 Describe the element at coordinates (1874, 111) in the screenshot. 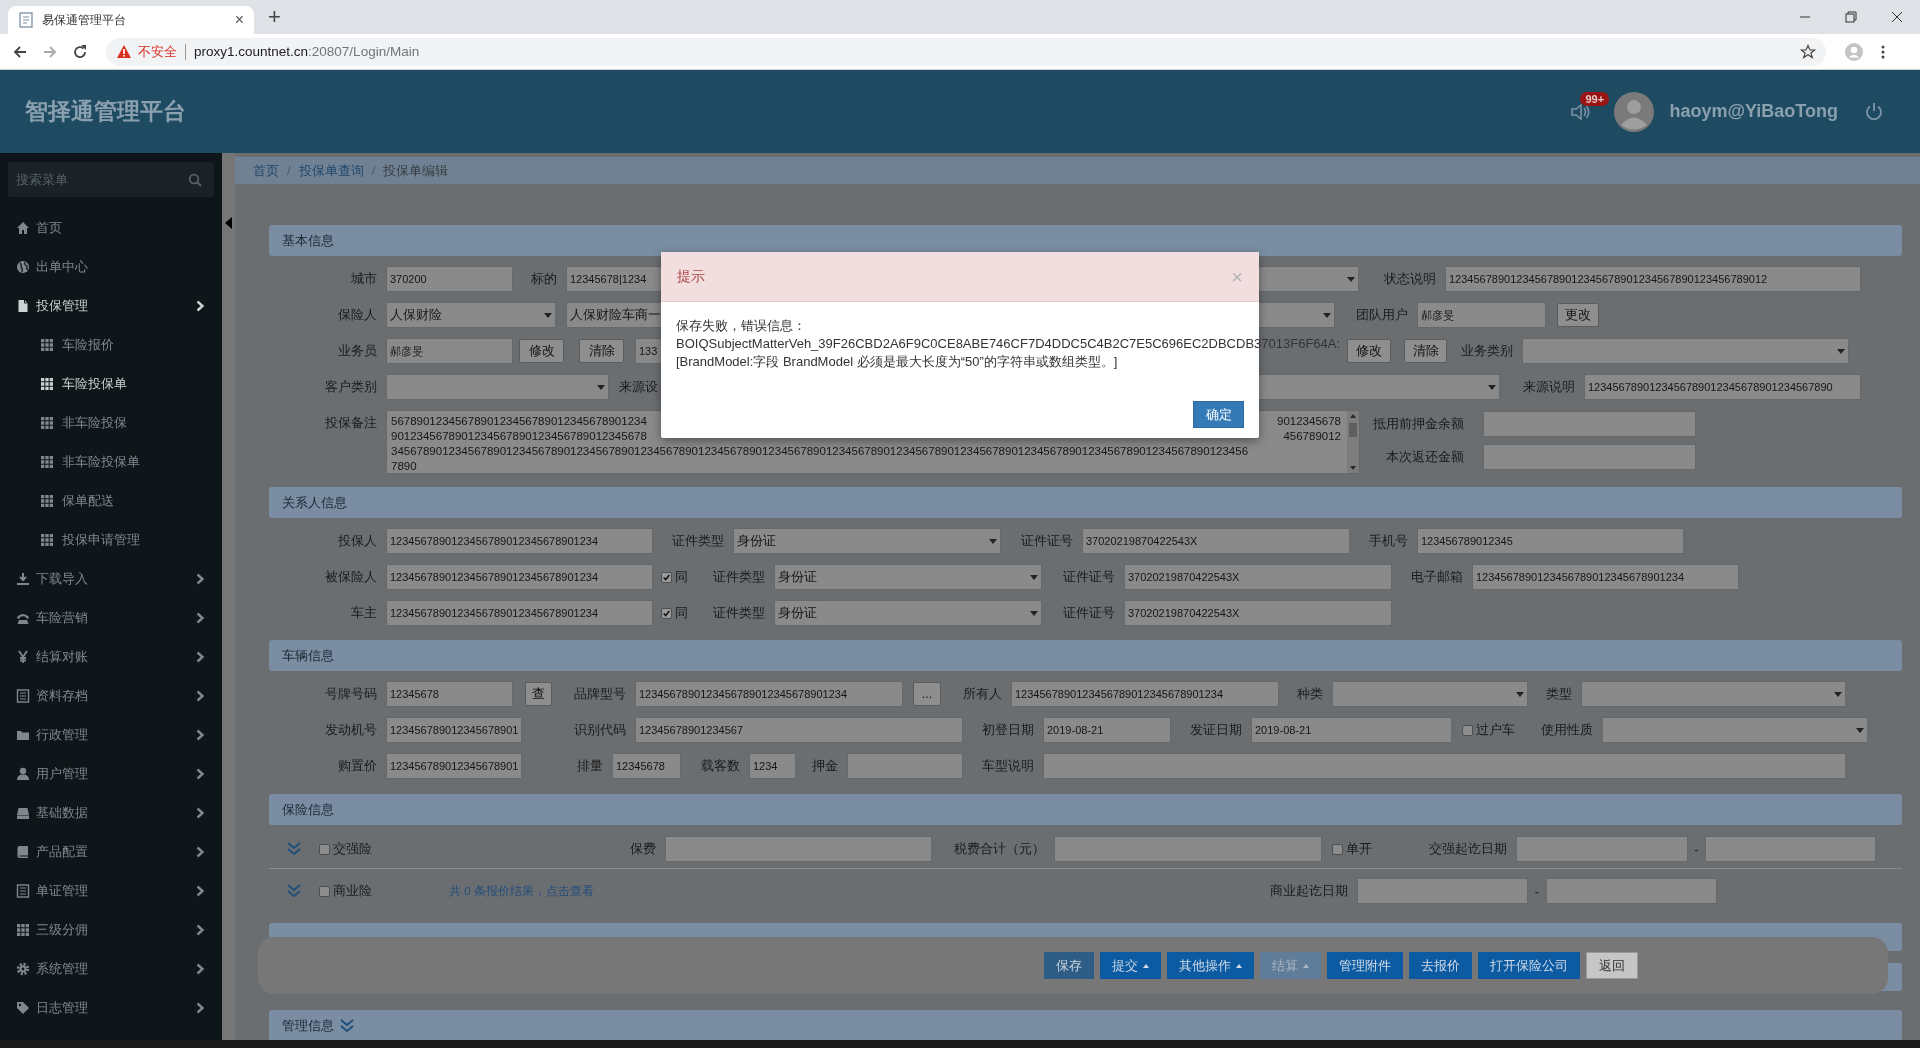

I see `power-icon` at that location.